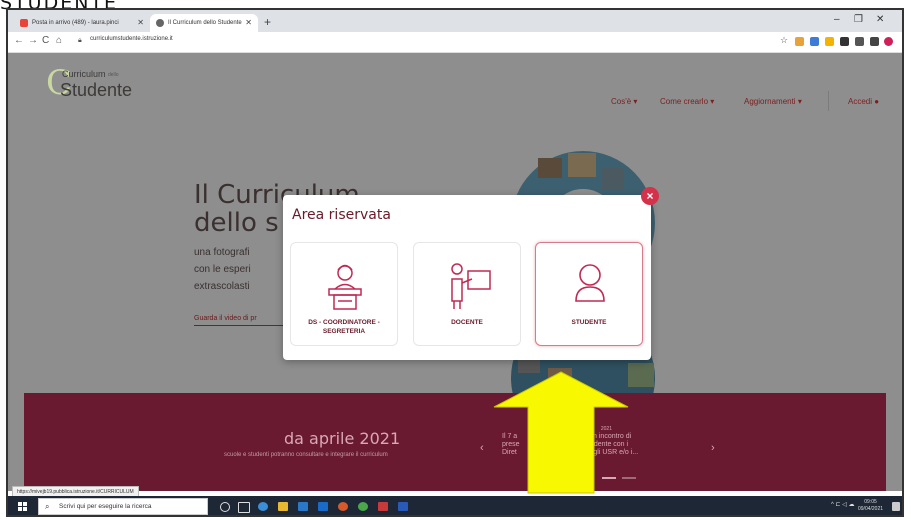  I want to click on taskbar-search-input: ⌕ Scrivi qui per eseguire la ricerca, so click(123, 506).